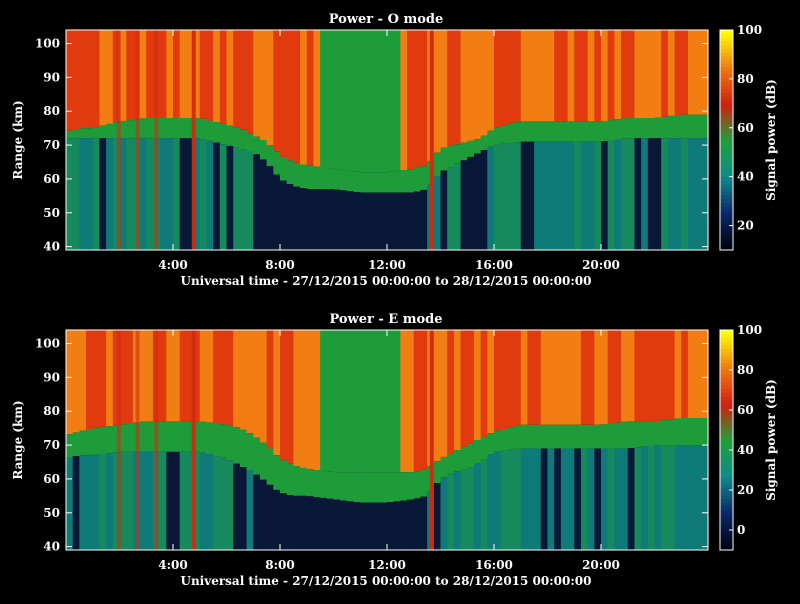 The image size is (800, 604). Describe the element at coordinates (771, 440) in the screenshot. I see `colorbar-label: Signal power (dB)` at that location.